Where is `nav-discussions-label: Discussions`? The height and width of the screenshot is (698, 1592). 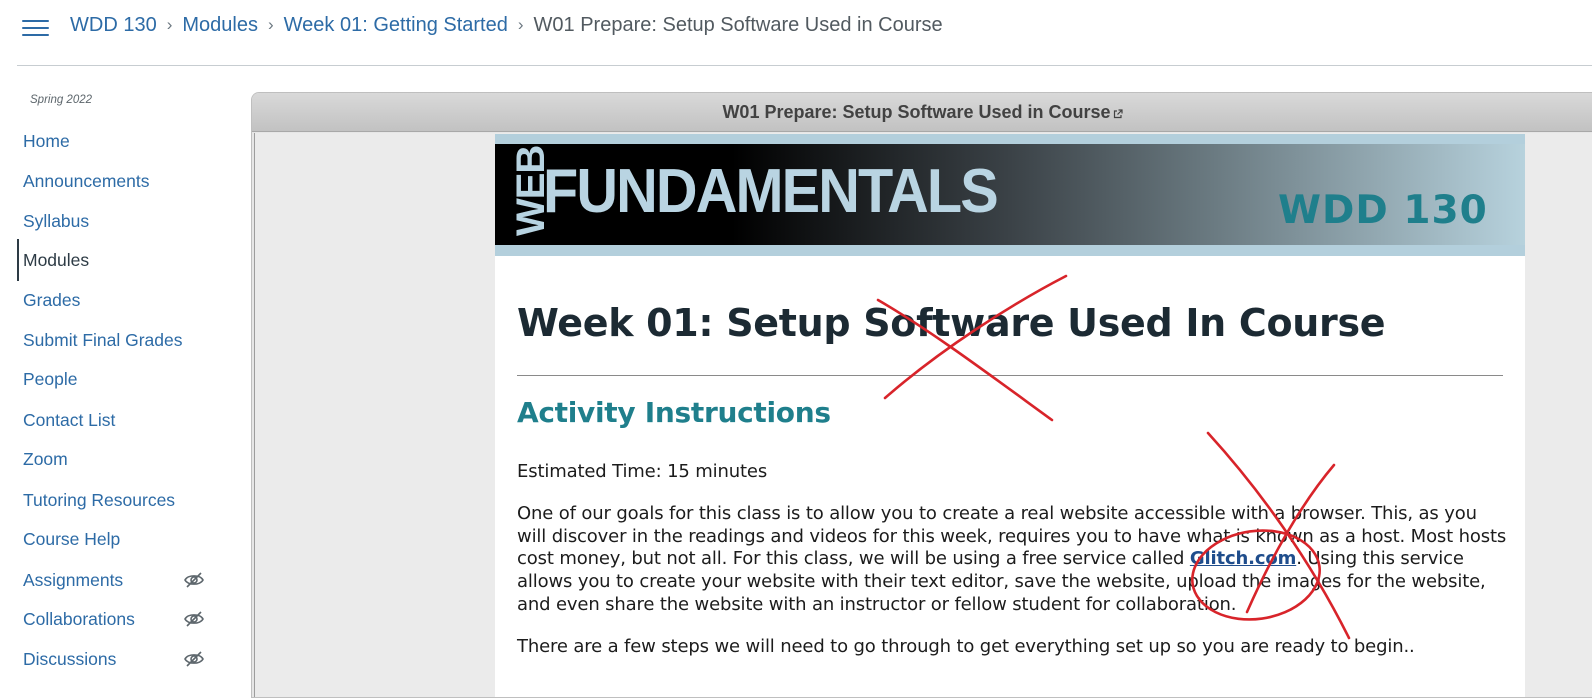
nav-discussions-label: Discussions is located at coordinates (70, 659).